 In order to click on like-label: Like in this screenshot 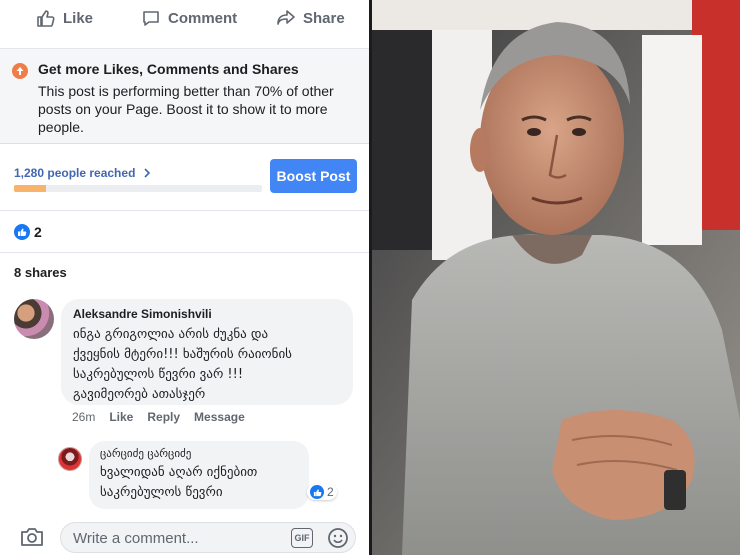, I will do `click(78, 18)`.